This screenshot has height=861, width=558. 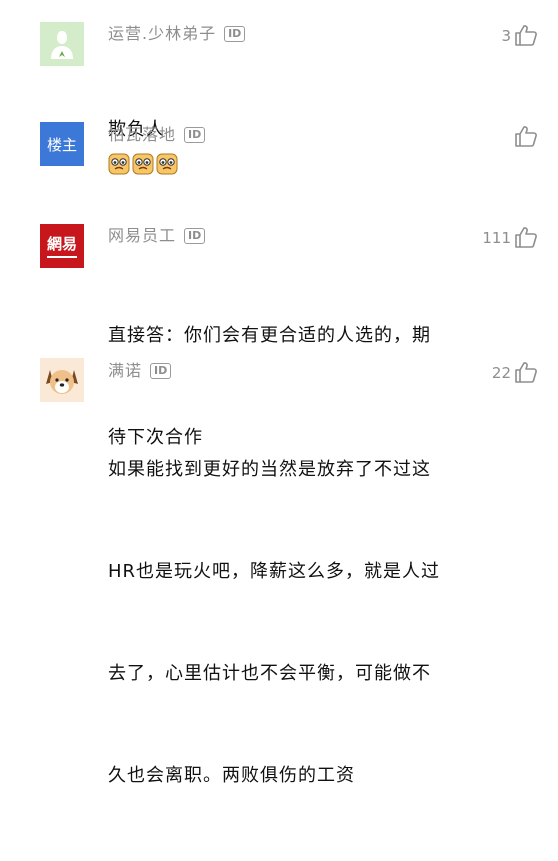 I want to click on comment-line: 直接答：你们会有更合适的人选的，期, so click(x=269, y=335).